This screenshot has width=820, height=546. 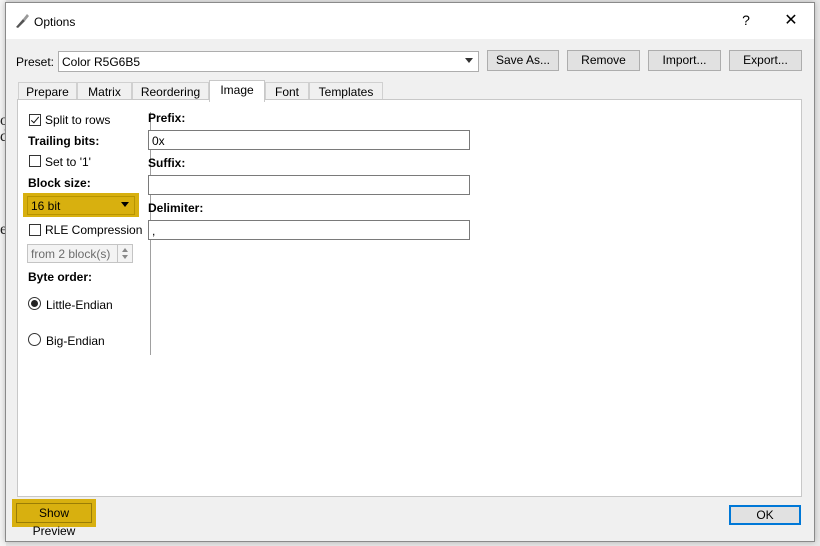 I want to click on window-title: Options, so click(x=55, y=22).